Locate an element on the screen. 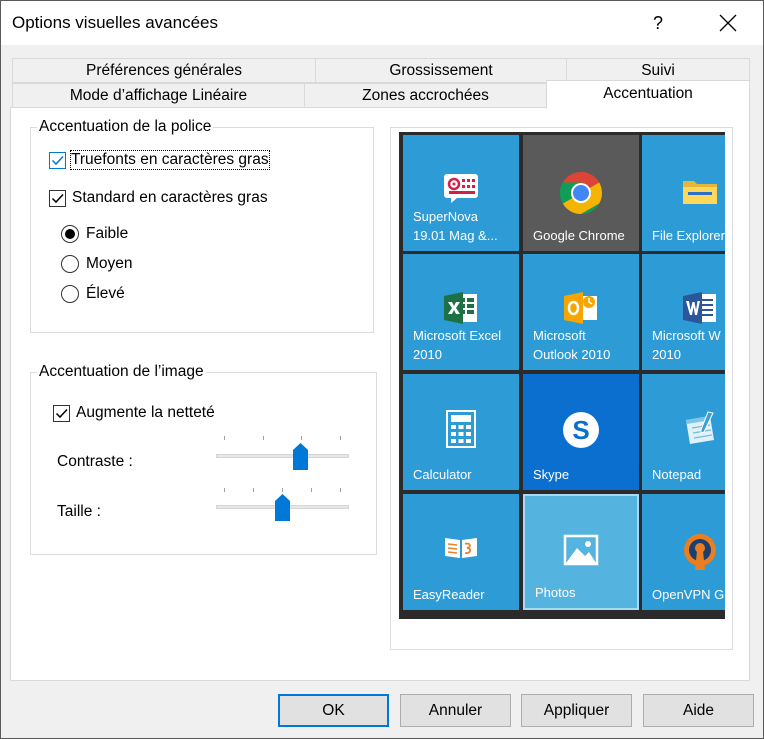 This screenshot has height=739, width=764. photos-icon is located at coordinates (581, 550).